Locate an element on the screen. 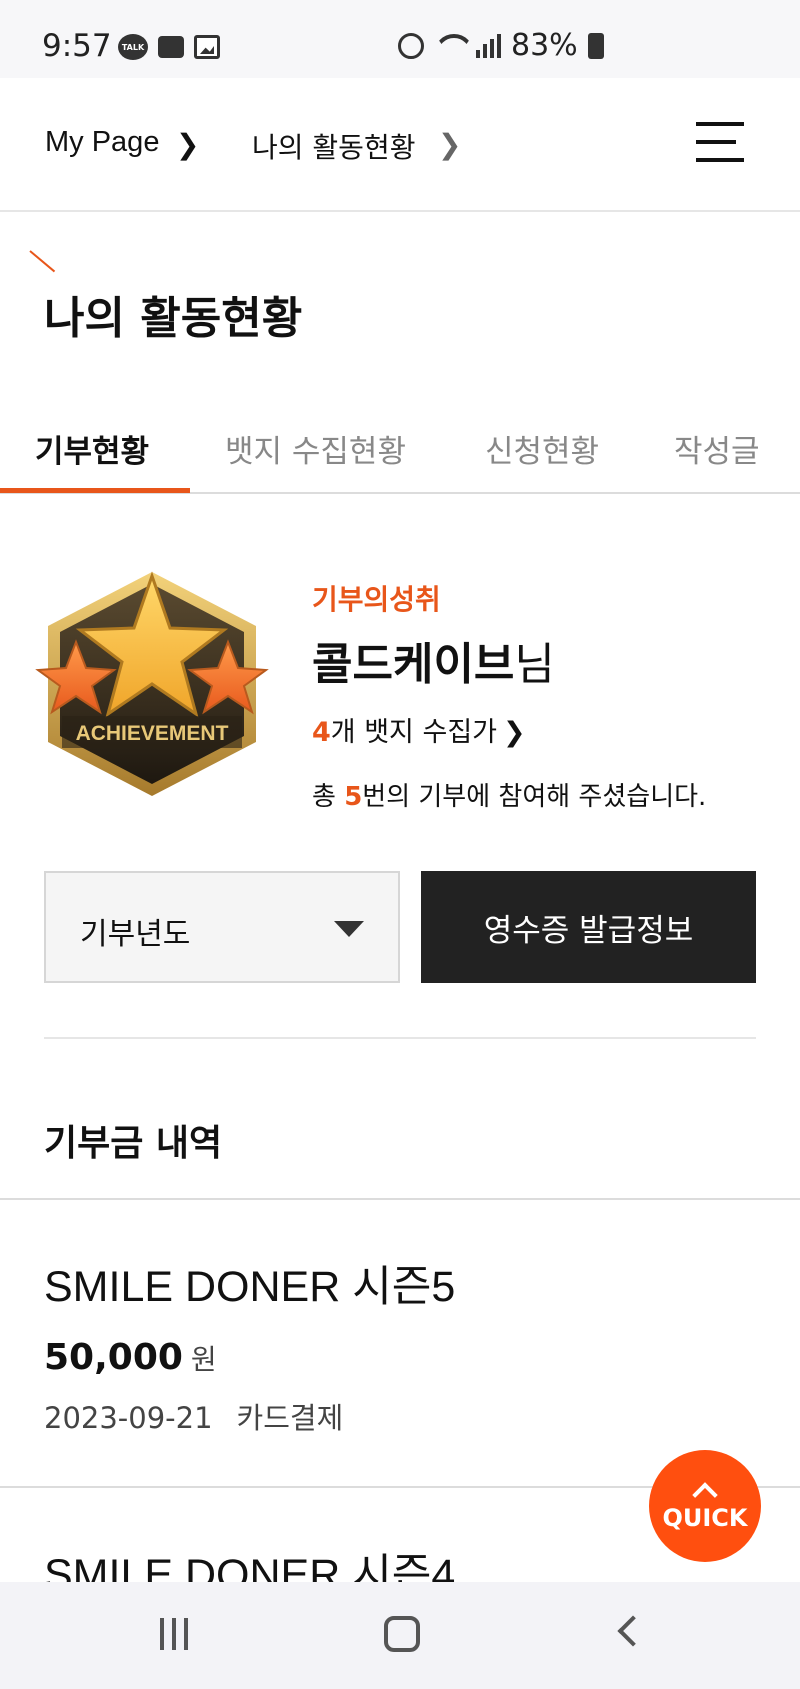 This screenshot has width=800, height=1689. tab-bar: 기부현황 뱃지 수집현황 신청현황 작성글 is located at coordinates (400, 452).